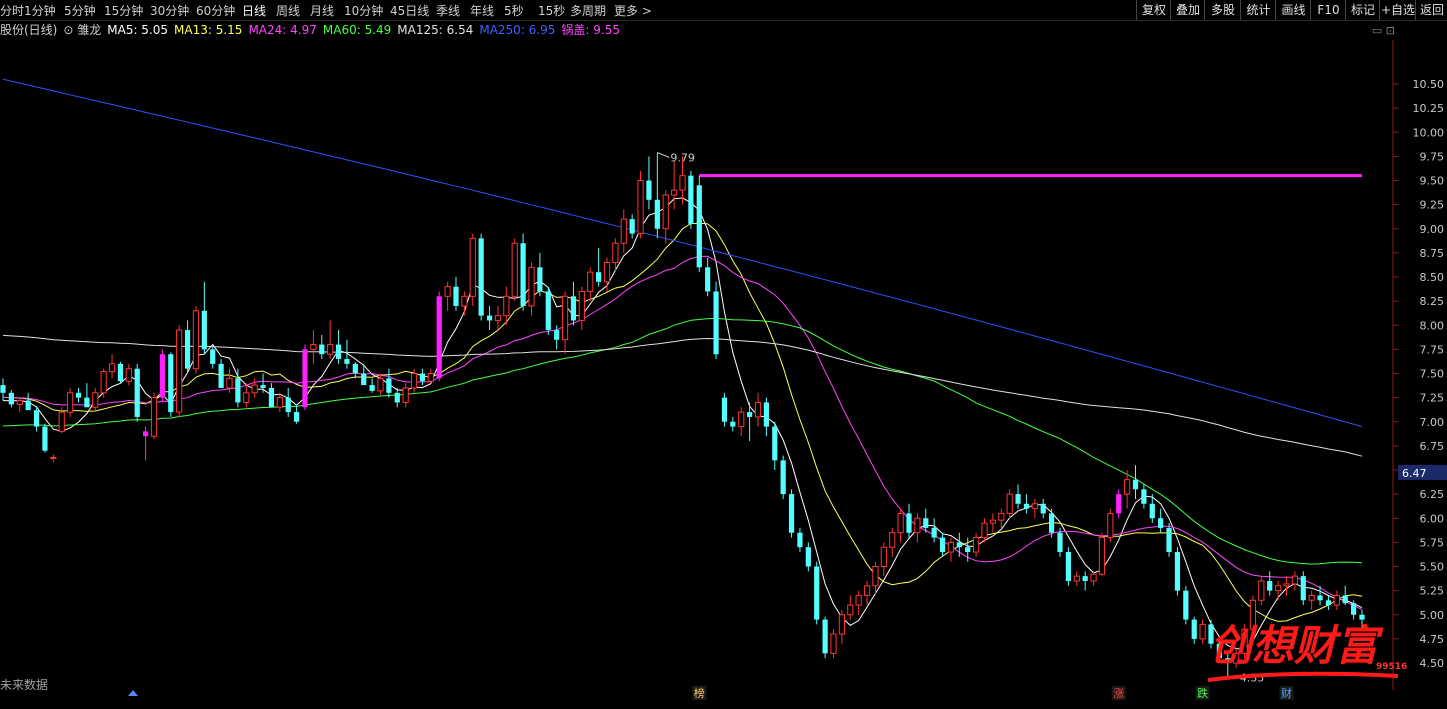  What do you see at coordinates (254, 10) in the screenshot?
I see `period-tab: 日线` at bounding box center [254, 10].